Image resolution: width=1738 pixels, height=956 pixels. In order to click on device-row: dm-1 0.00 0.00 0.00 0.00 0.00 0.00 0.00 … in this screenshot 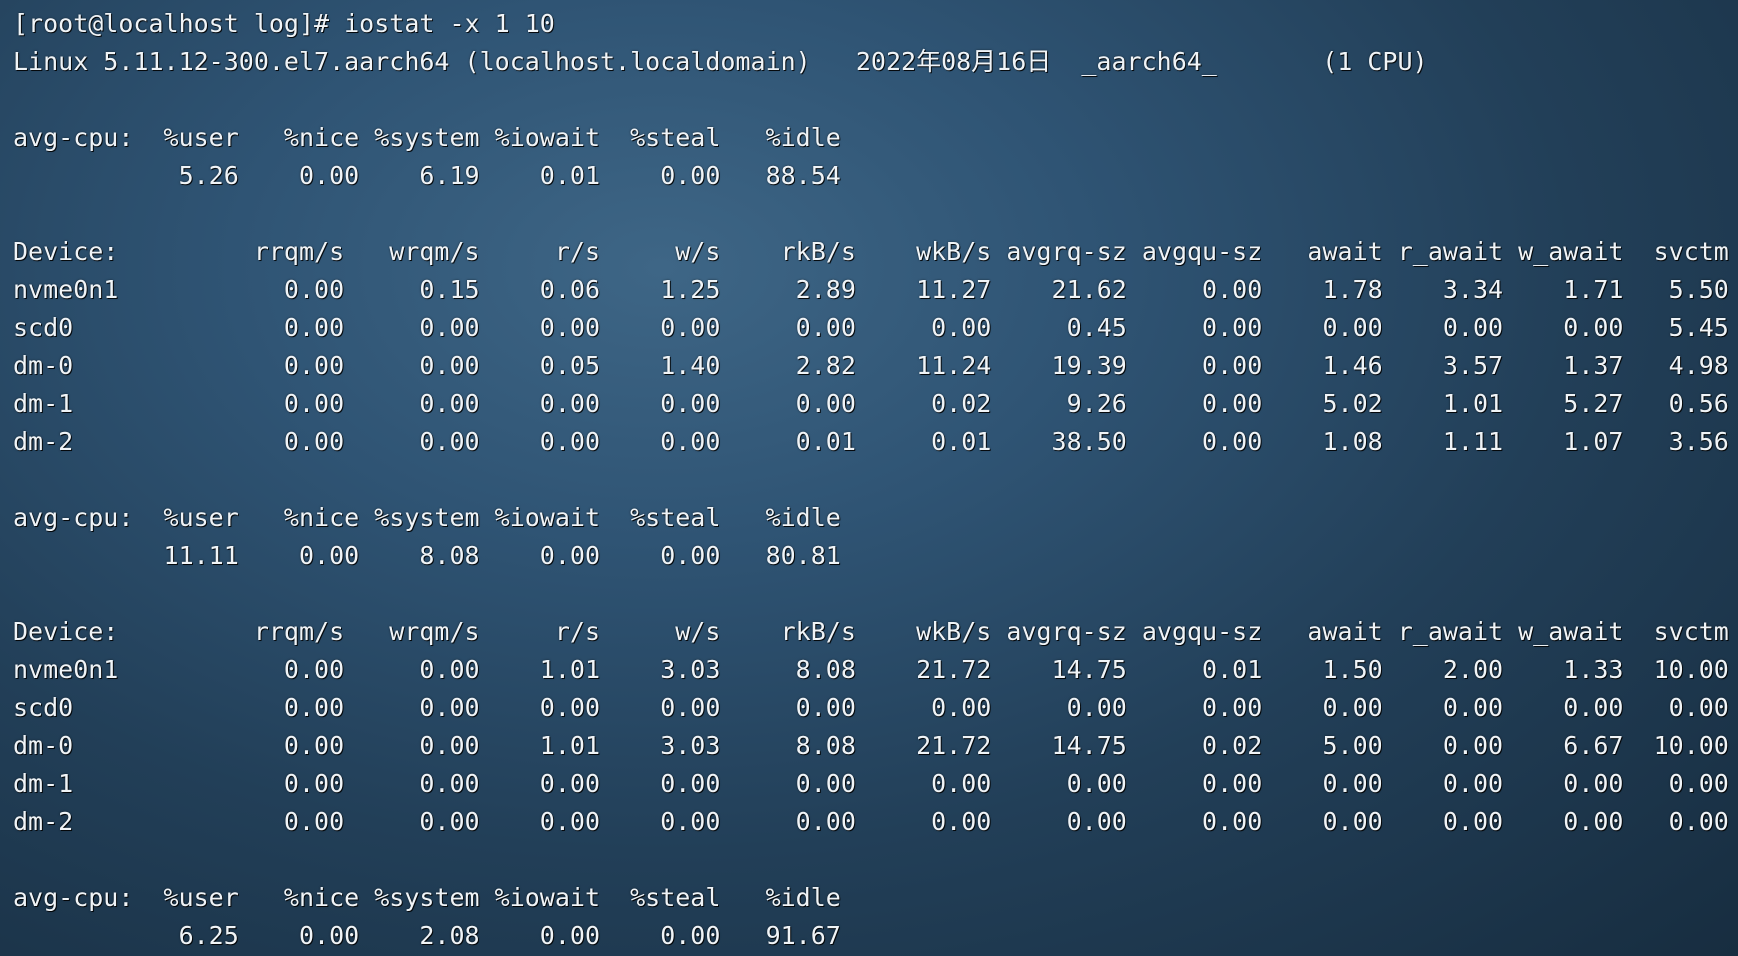, I will do `click(873, 783)`.